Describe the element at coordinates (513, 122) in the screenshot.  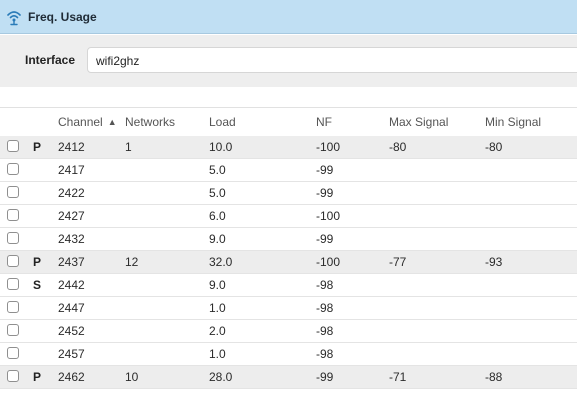
I see `column-header-min-signal: Min Signal` at that location.